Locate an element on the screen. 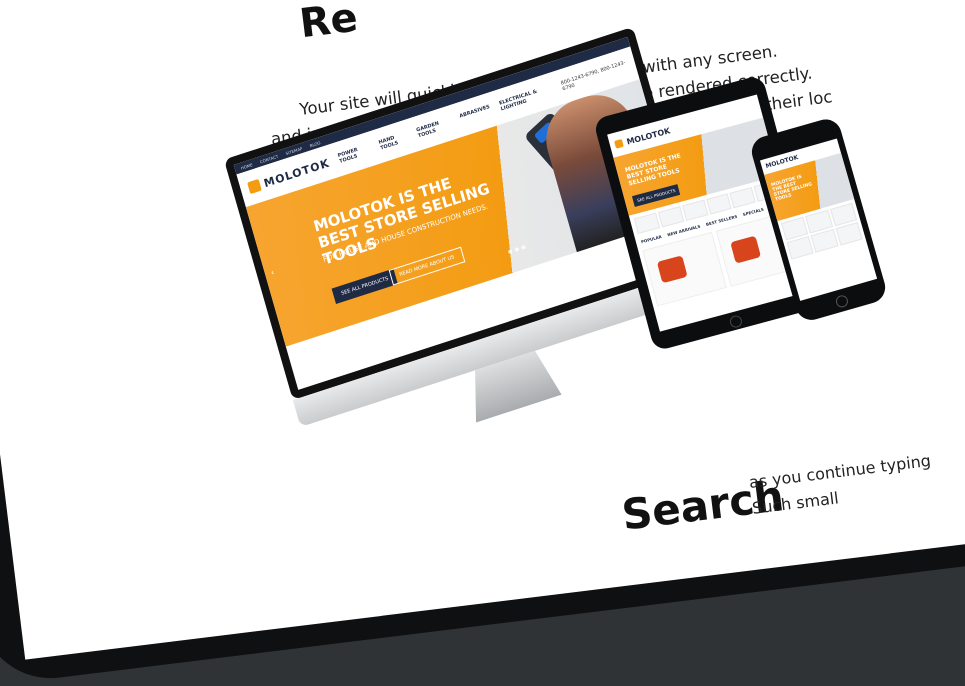  read-more-button: READ MORE ABOUT US is located at coordinates (427, 266).